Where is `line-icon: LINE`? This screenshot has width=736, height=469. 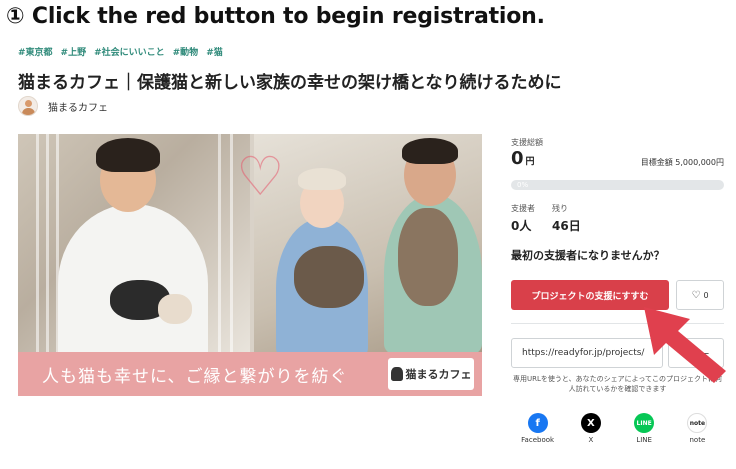 line-icon: LINE is located at coordinates (644, 423).